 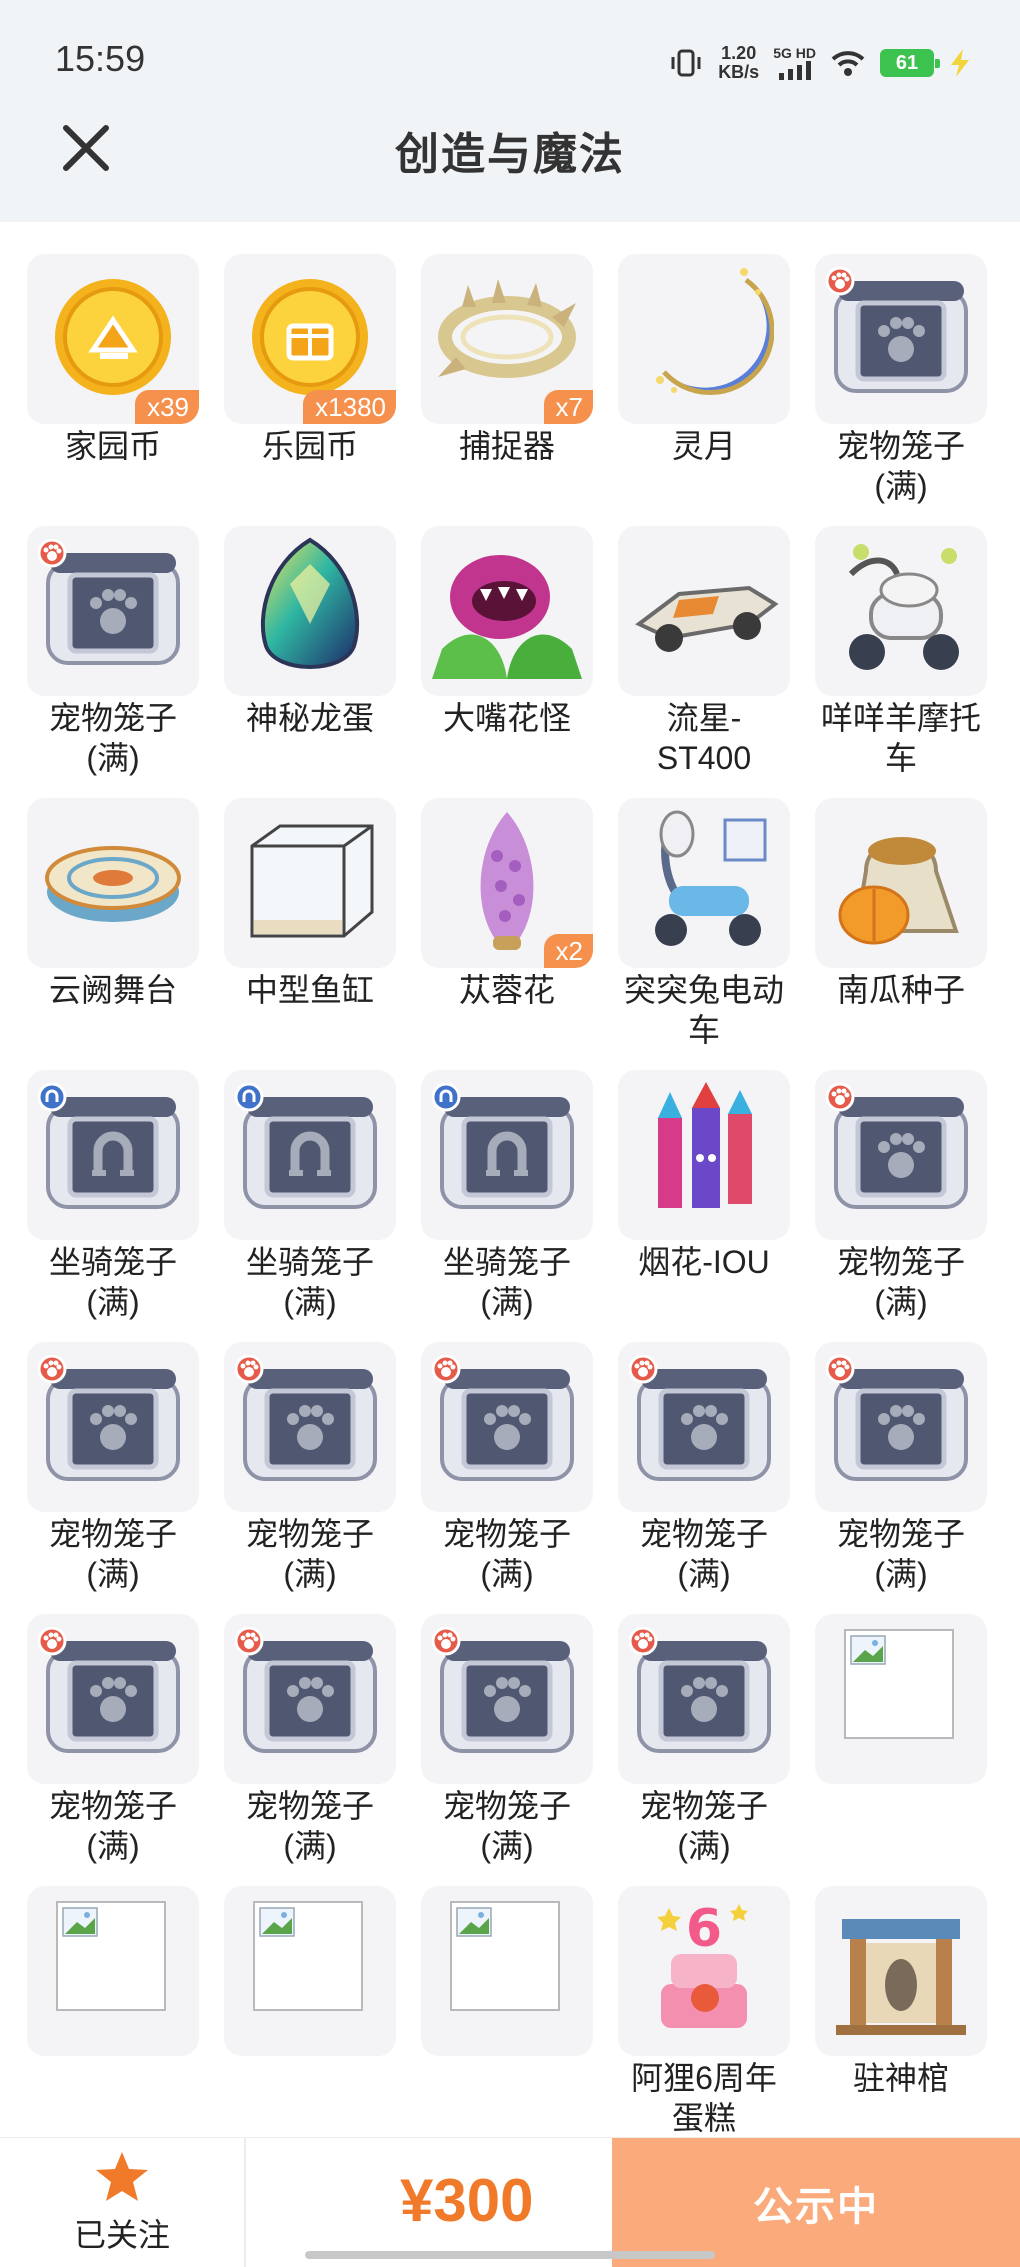 I want to click on item-name: 大嘴花怪, so click(x=506, y=718).